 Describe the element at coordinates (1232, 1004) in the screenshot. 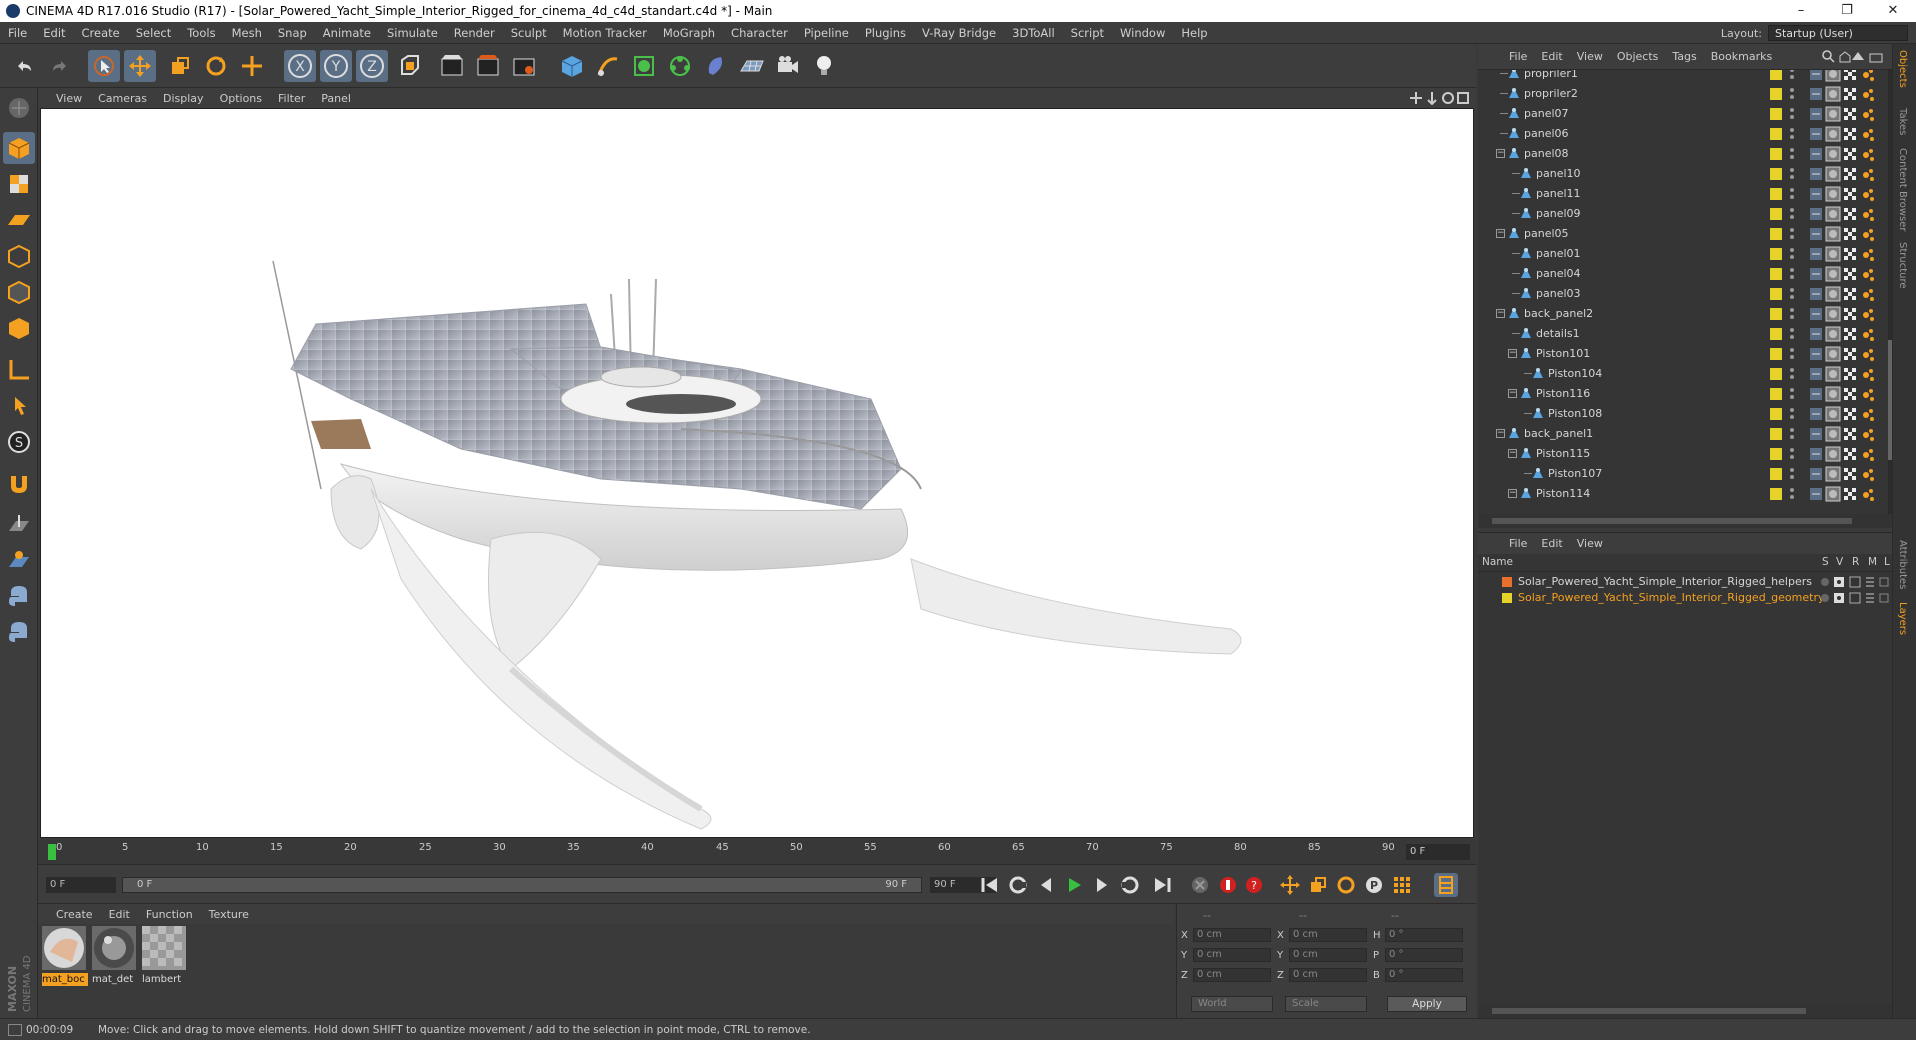

I see `coordinate-mode-select: World` at that location.